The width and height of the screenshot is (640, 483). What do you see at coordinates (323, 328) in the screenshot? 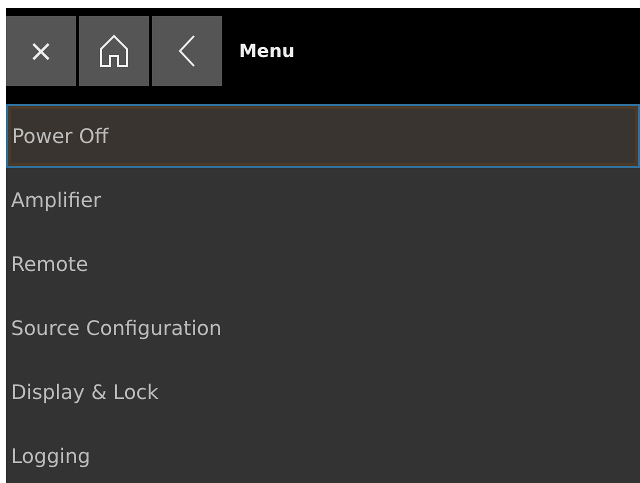
I see `menu-item: Source Configuration` at bounding box center [323, 328].